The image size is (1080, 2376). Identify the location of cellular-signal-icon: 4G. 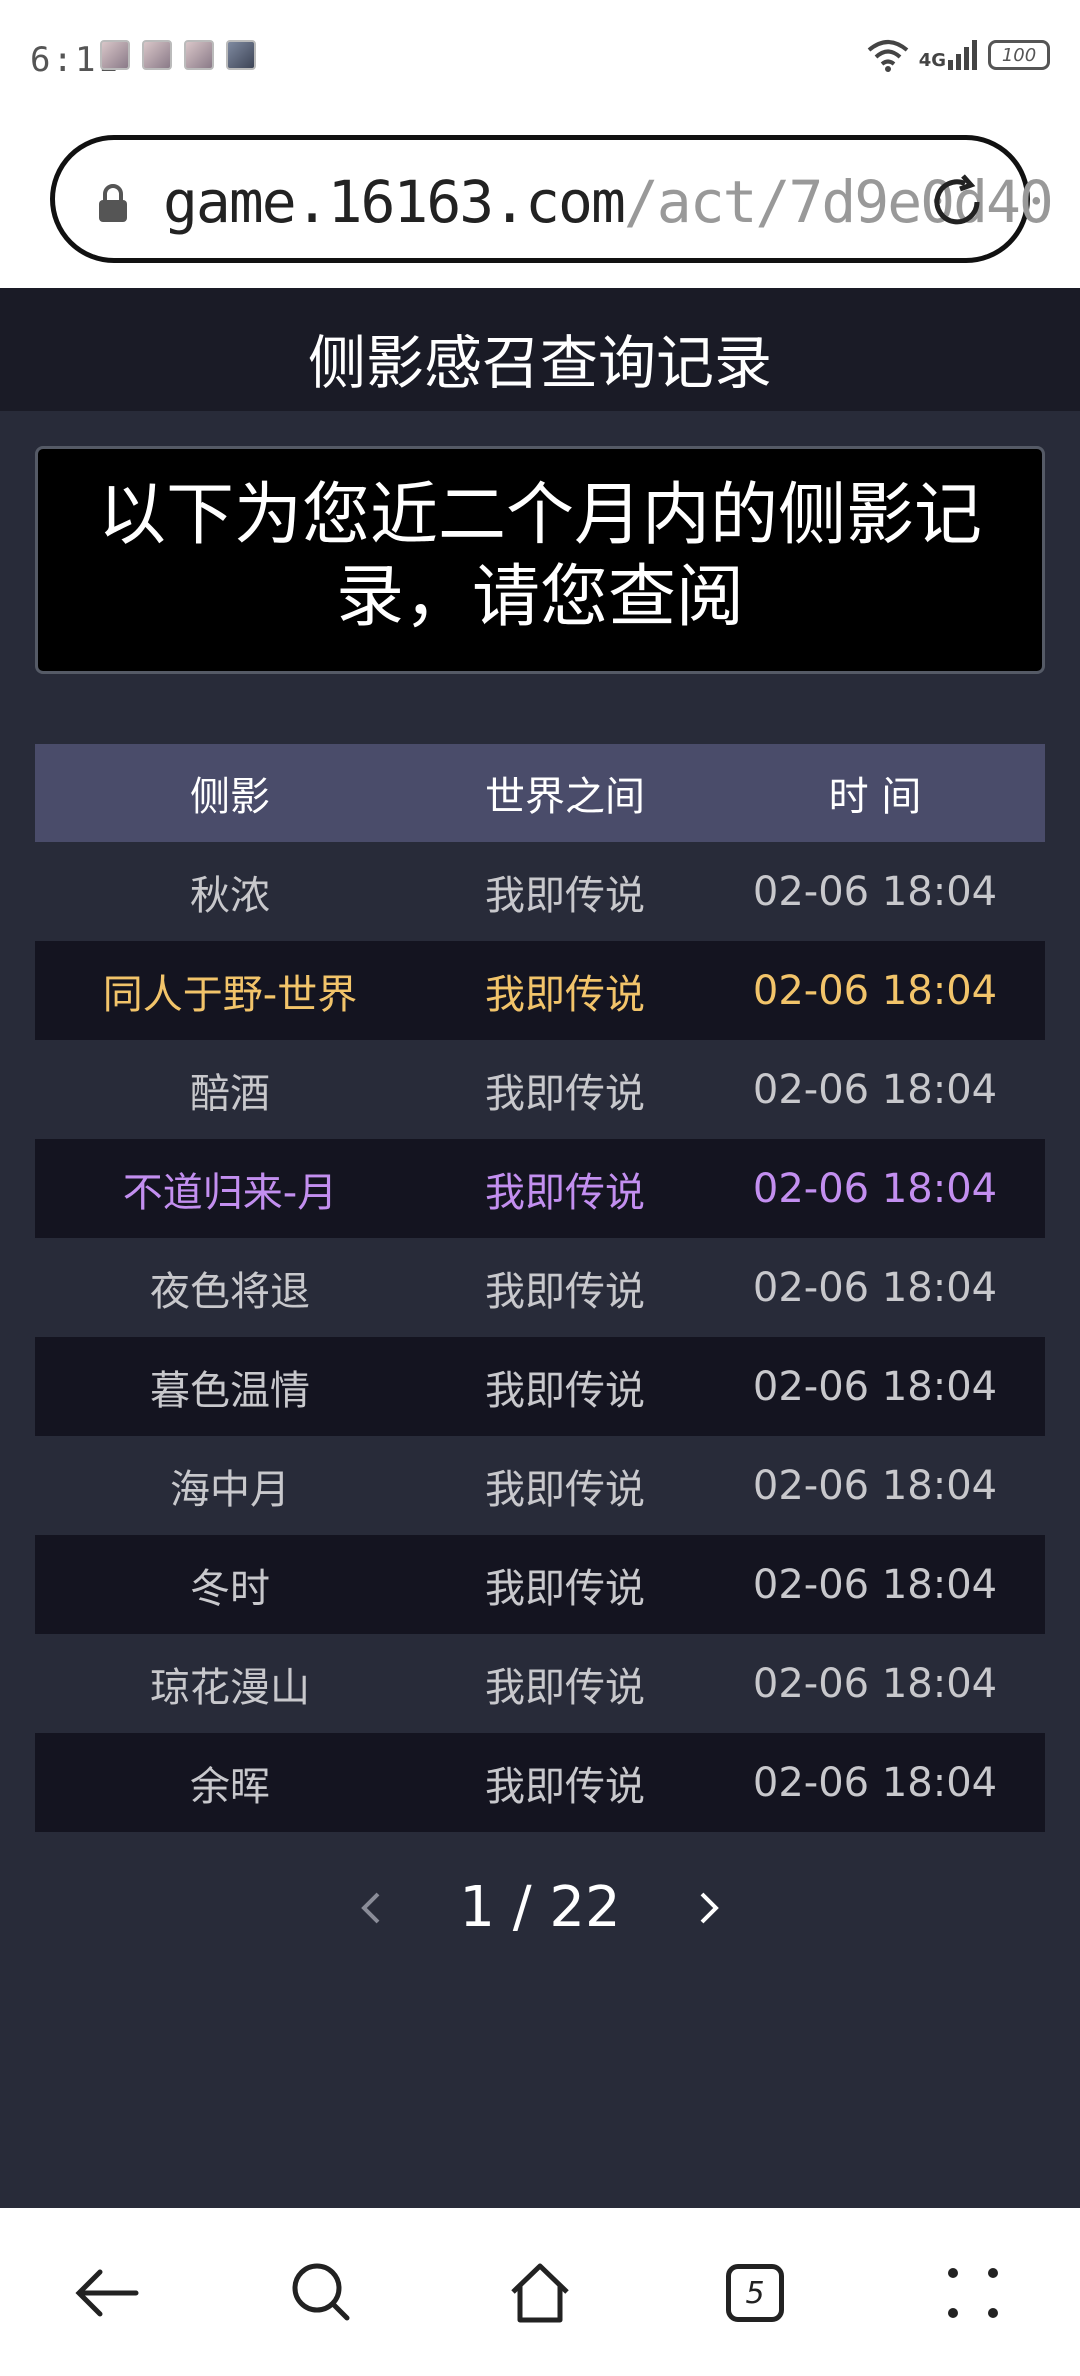
(948, 55).